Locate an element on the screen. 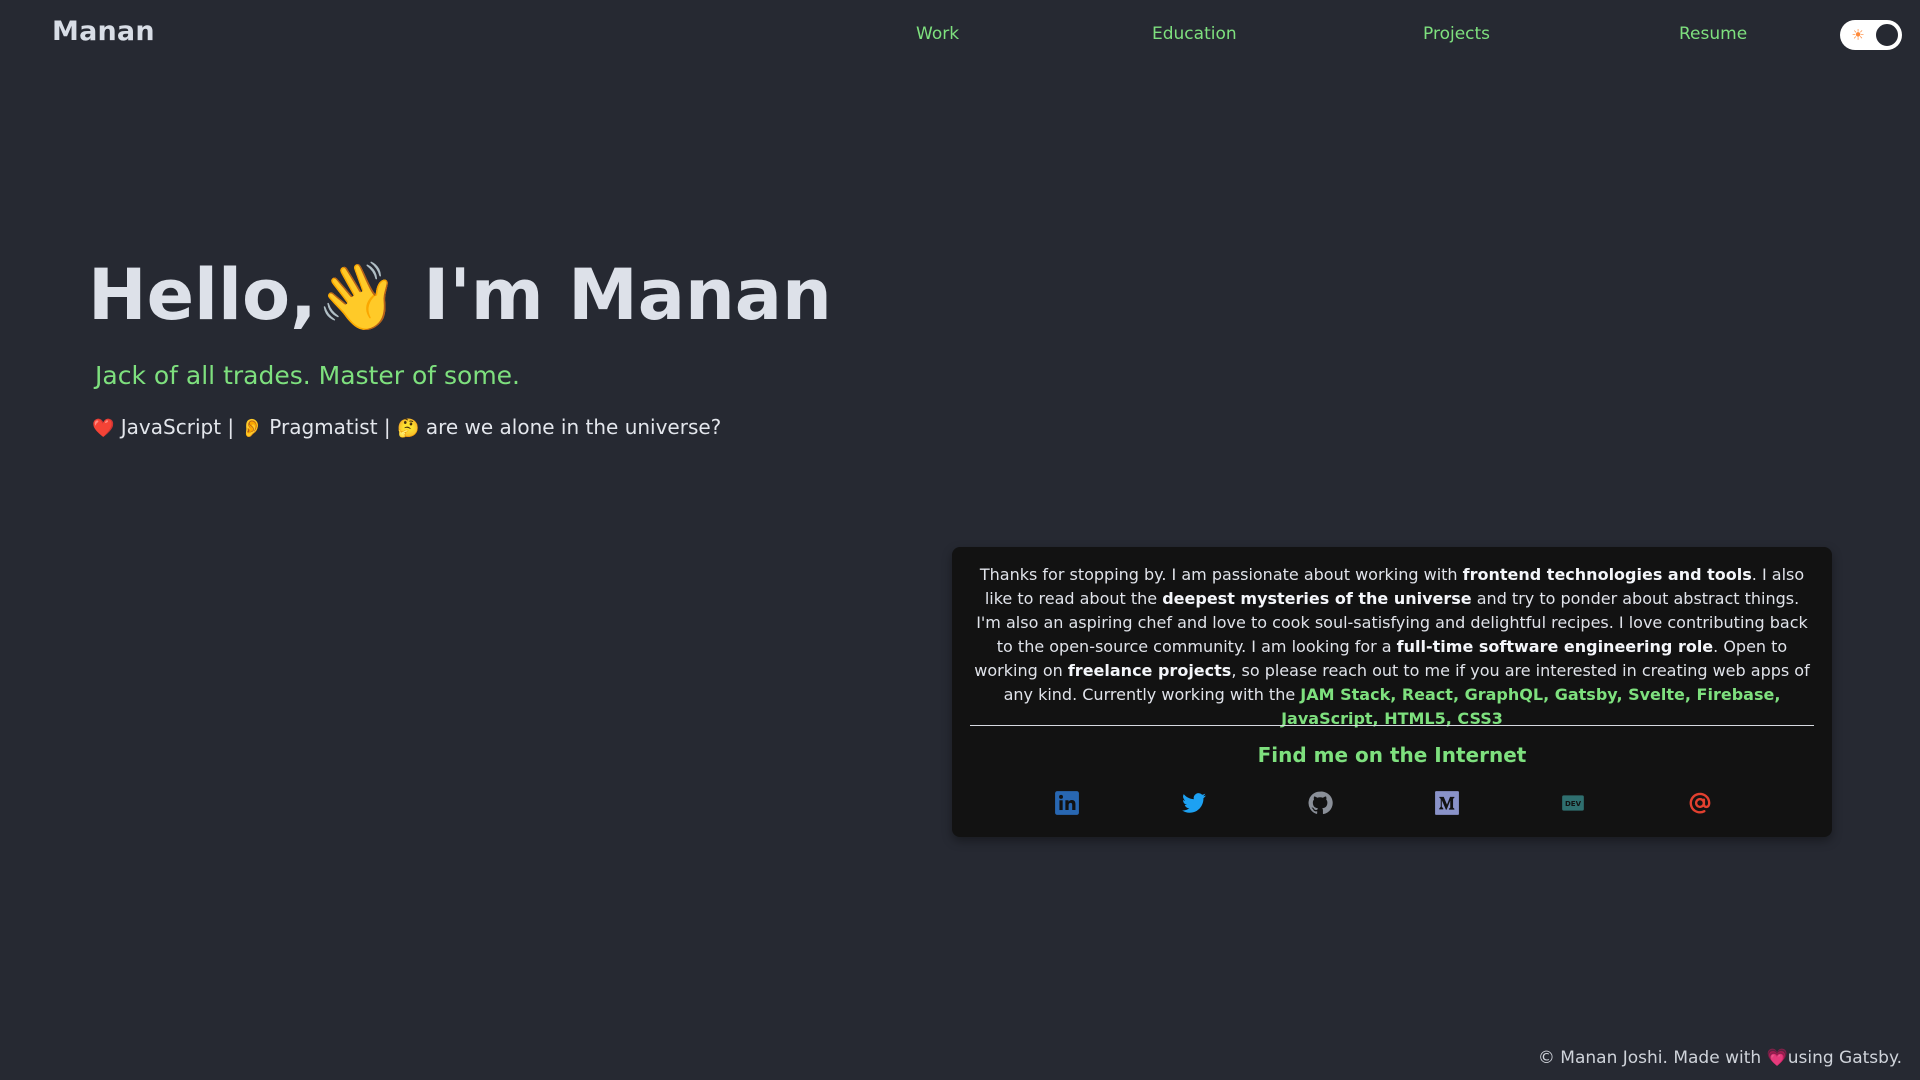 This screenshot has width=1920, height=1080. nav-link-projects: Projects is located at coordinates (1456, 34).